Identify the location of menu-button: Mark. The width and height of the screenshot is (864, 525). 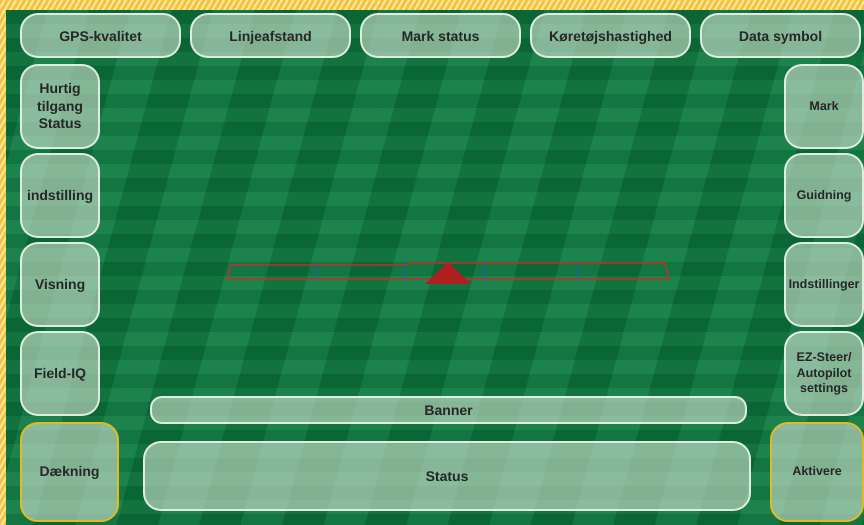
(824, 106).